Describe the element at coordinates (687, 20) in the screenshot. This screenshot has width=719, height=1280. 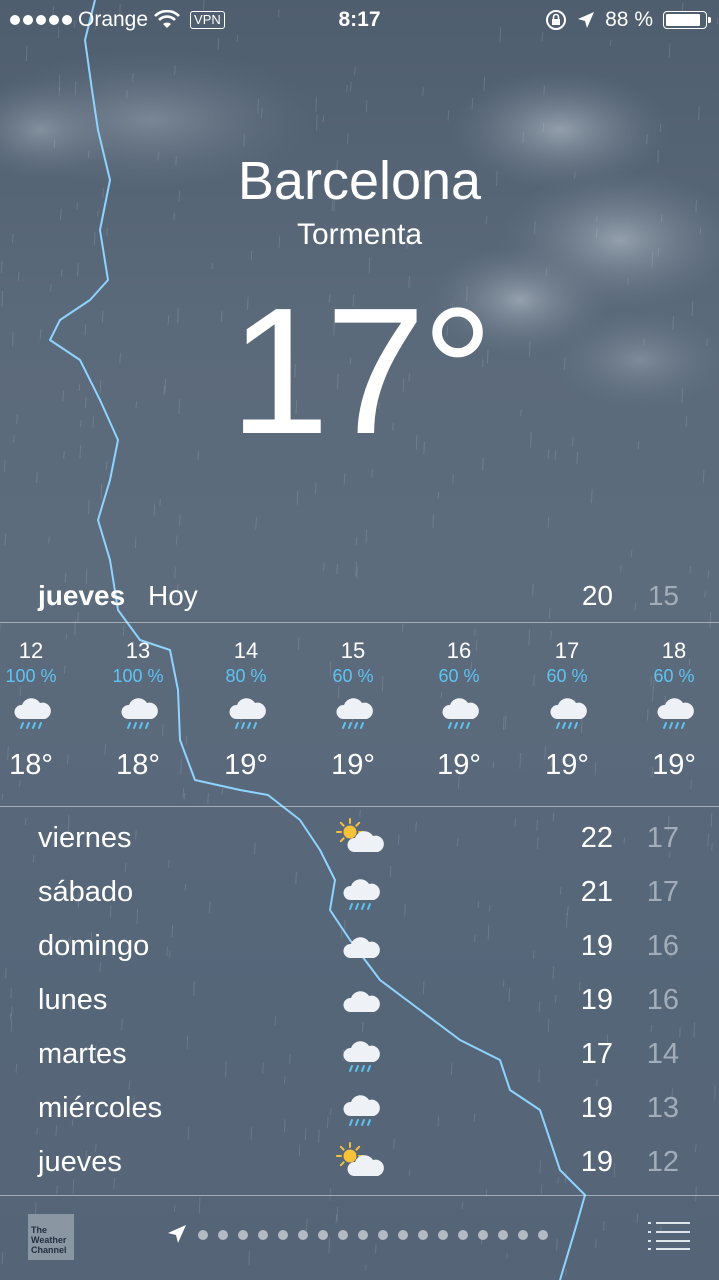
I see `battery-icon` at that location.